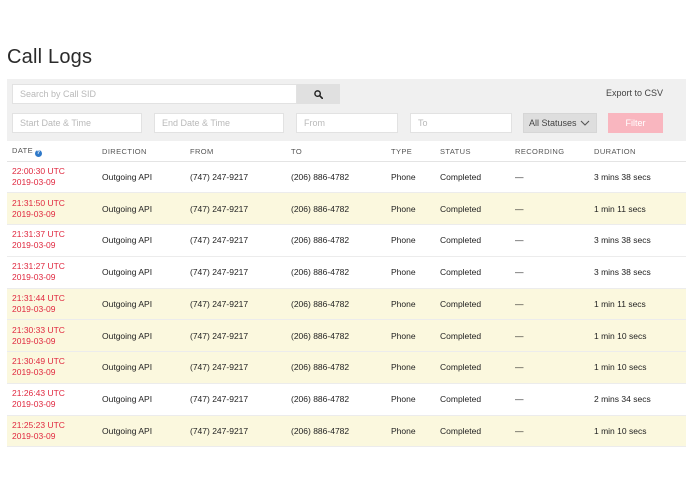 The image size is (695, 494). What do you see at coordinates (54, 152) in the screenshot?
I see `column-header-date: DATE?` at bounding box center [54, 152].